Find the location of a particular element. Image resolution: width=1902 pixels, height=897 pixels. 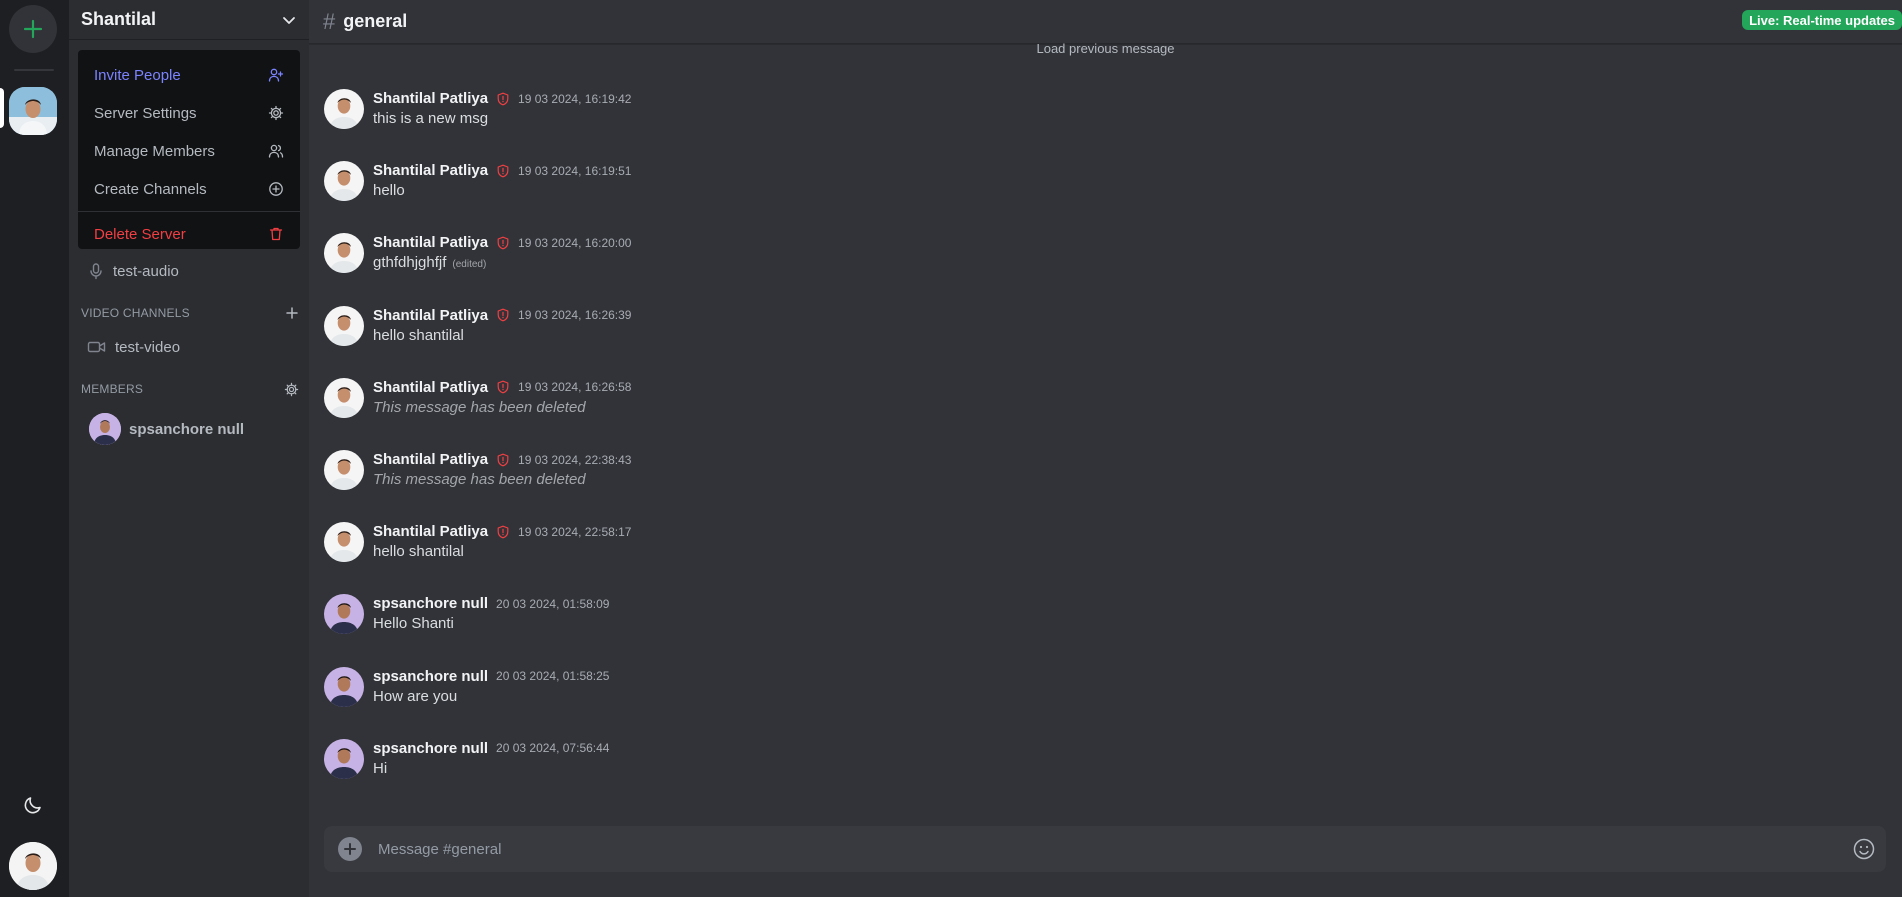

message-header: spsanchore null 20 03 2024, 01:58:09 is located at coordinates (491, 603).